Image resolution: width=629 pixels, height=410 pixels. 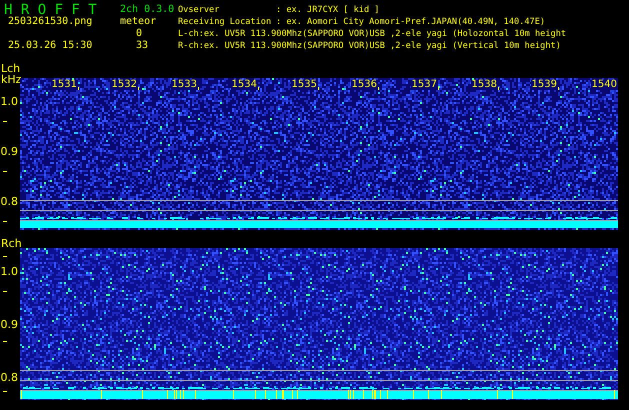 I want to click on datetime: 25.03.26 15:30, so click(x=49, y=46).